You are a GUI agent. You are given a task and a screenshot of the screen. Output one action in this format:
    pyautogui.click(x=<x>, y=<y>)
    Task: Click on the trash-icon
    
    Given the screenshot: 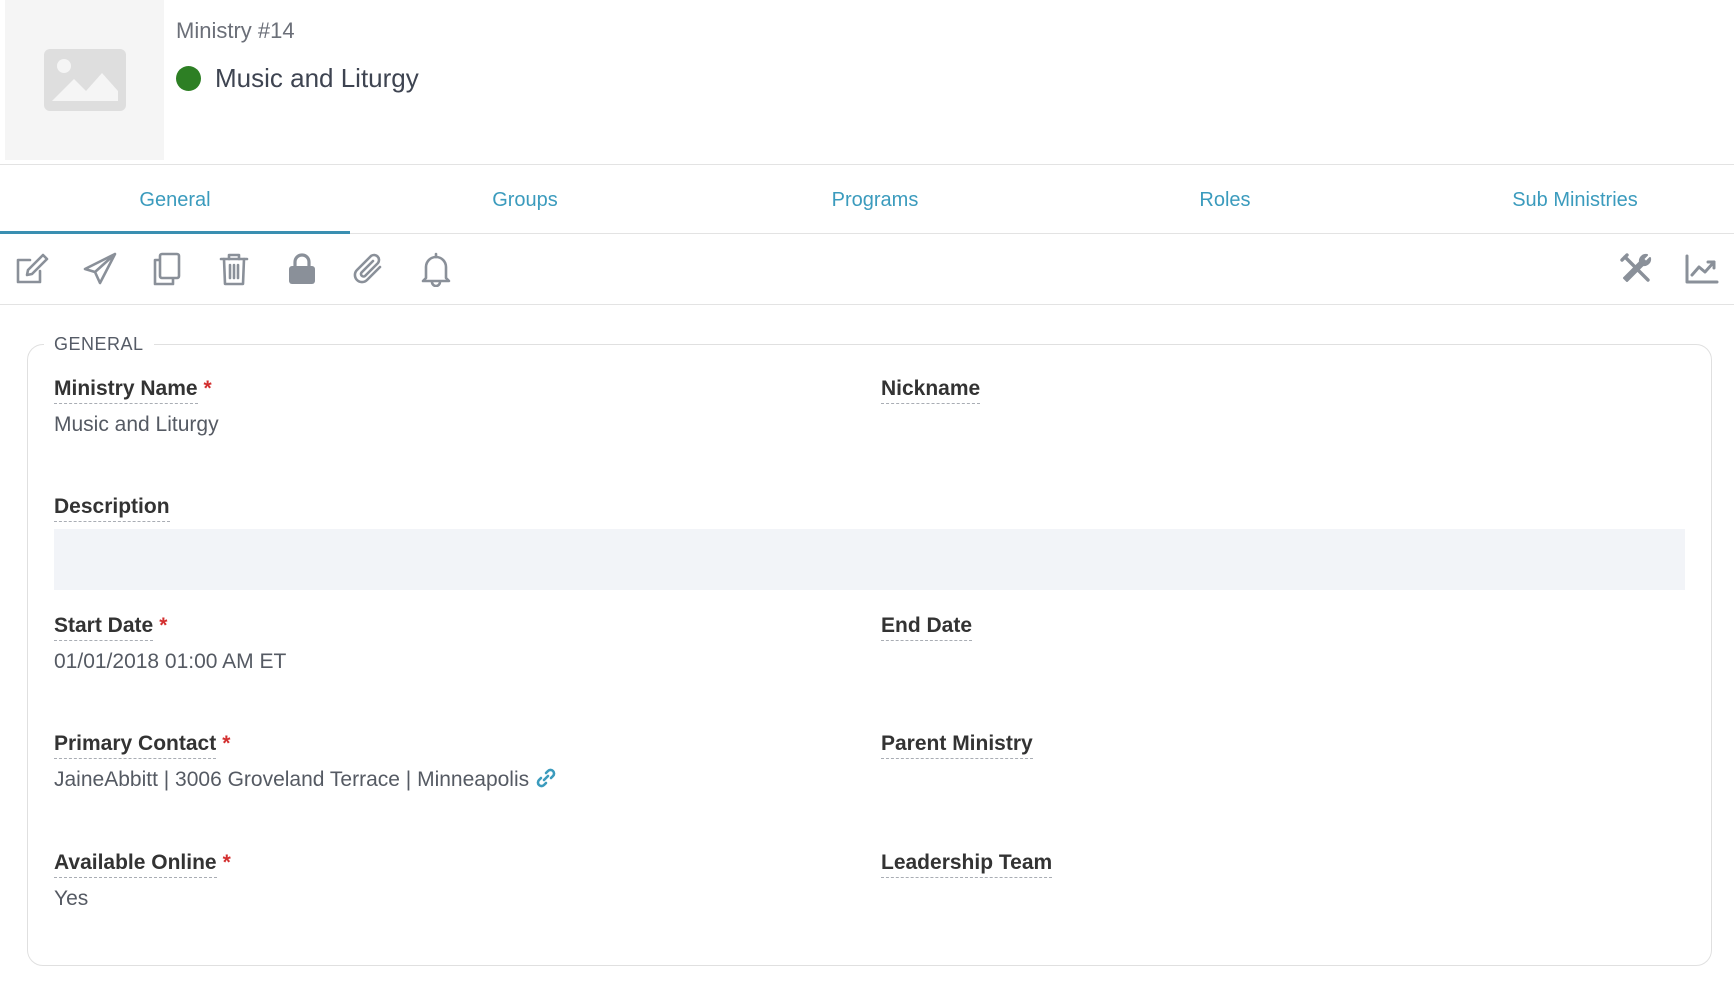 What is the action you would take?
    pyautogui.click(x=234, y=269)
    